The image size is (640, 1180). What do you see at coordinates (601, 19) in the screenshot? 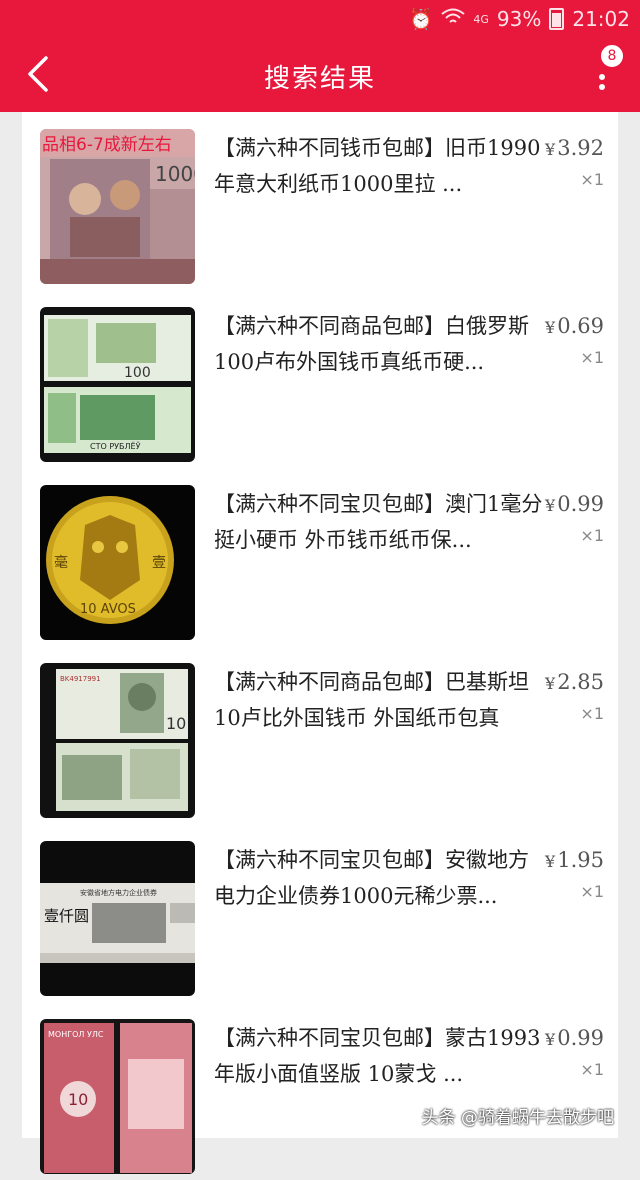
I see `clock: 21:02` at bounding box center [601, 19].